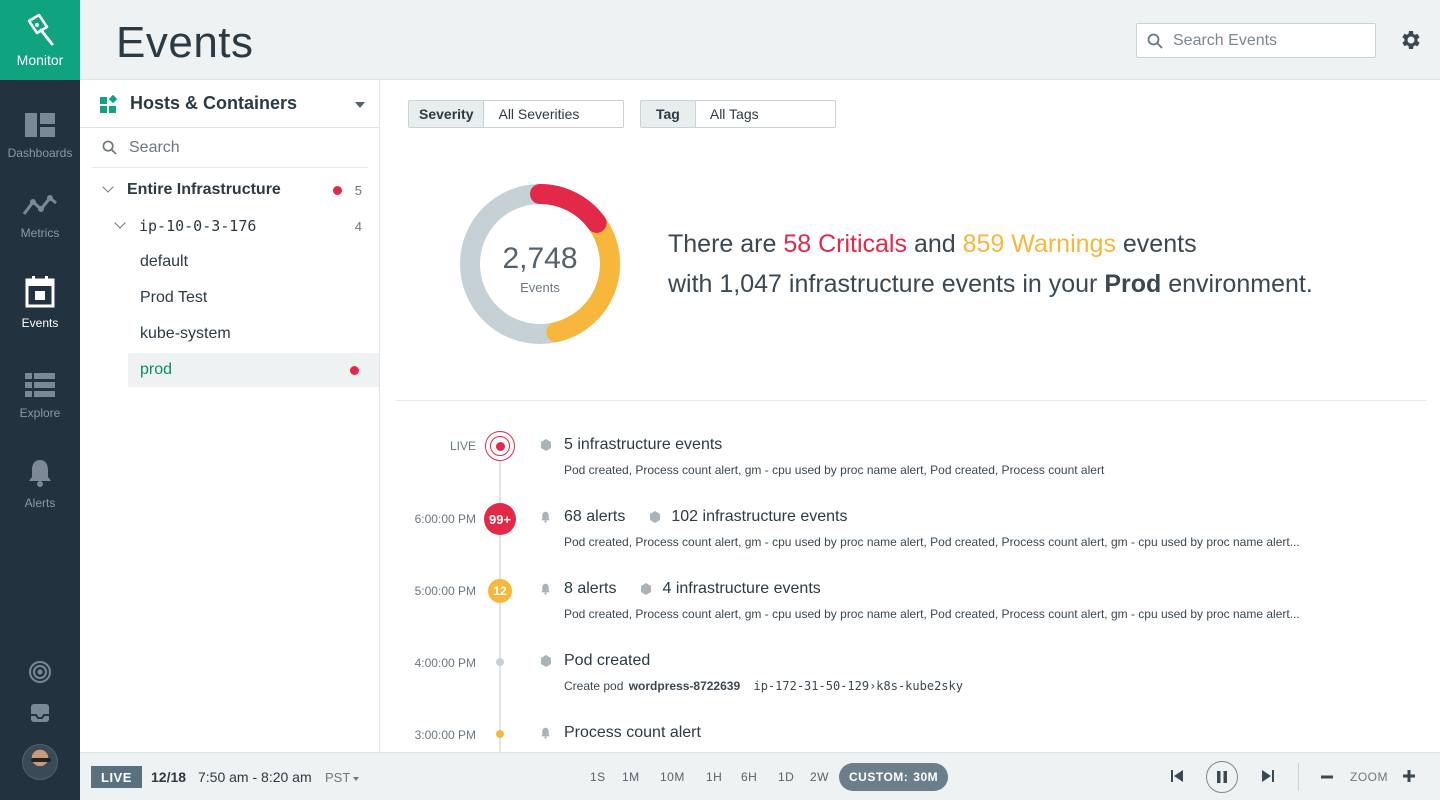 The height and width of the screenshot is (800, 1440). Describe the element at coordinates (620, 733) in the screenshot. I see `event-title: Process count alert` at that location.